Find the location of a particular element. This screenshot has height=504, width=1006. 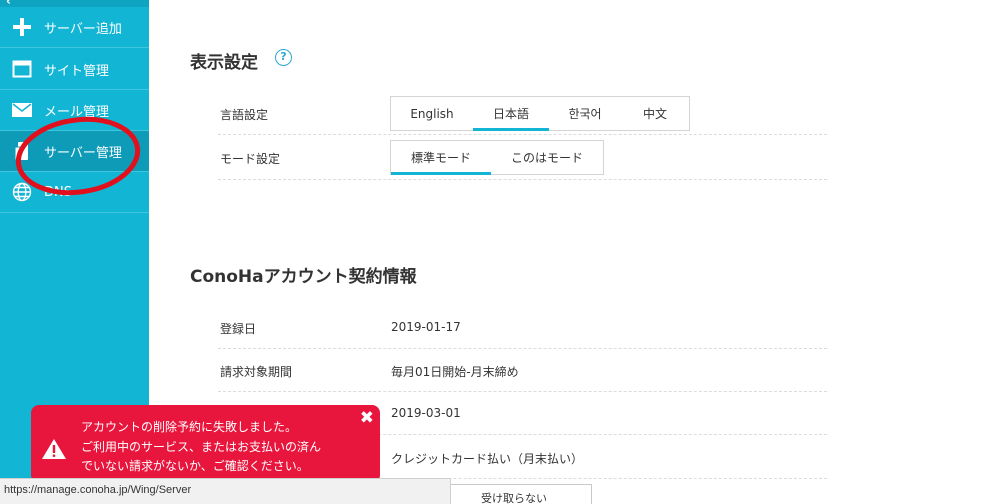

language-option-korean: 한국어 is located at coordinates (585, 113).